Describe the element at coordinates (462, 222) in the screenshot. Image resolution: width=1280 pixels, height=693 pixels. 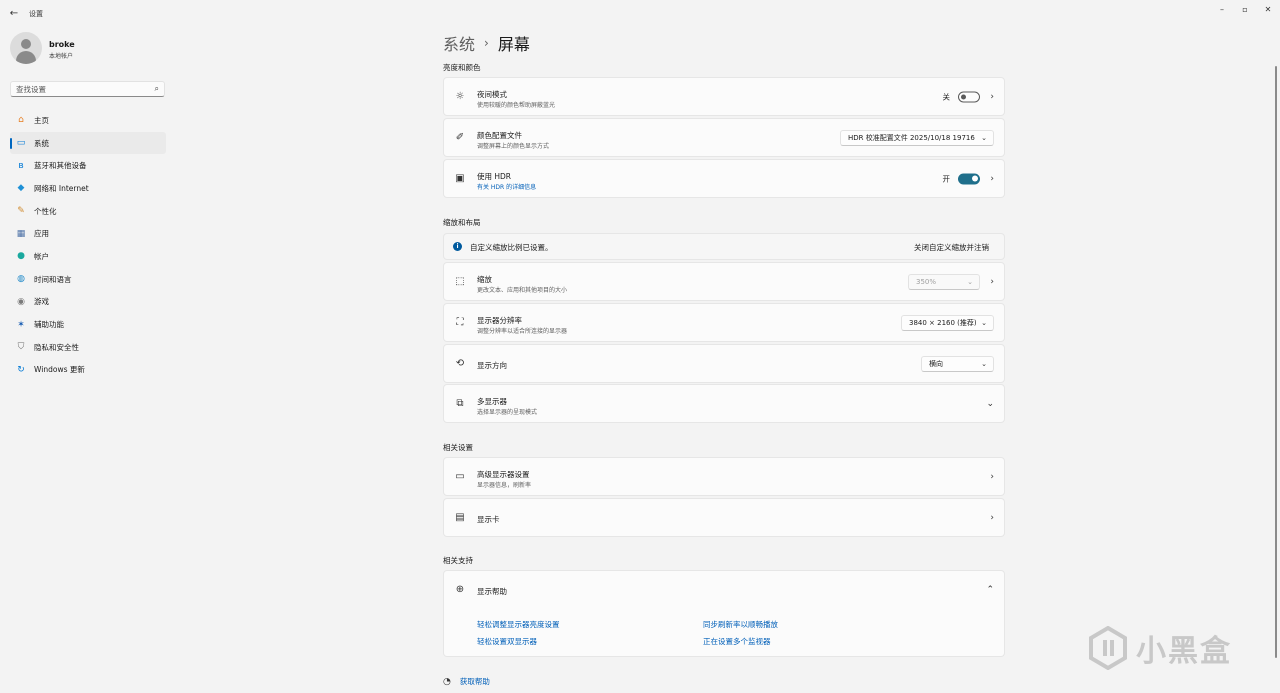
I see `section-title-scale-layout: 缩放和布局` at that location.